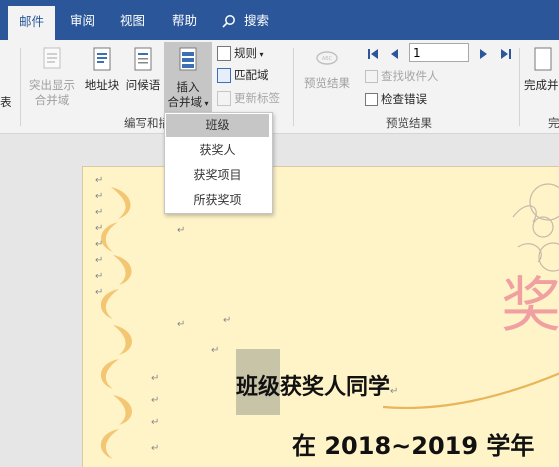 The height and width of the screenshot is (467, 559). Describe the element at coordinates (6, 102) in the screenshot. I see `ribbon-left-fragment: 表` at that location.